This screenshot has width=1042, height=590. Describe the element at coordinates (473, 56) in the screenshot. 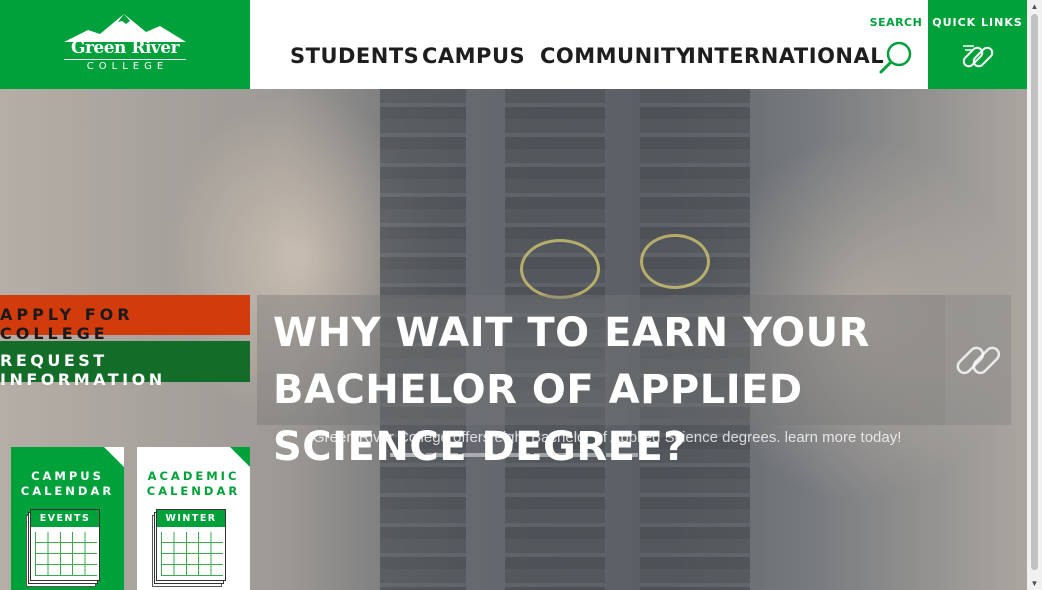

I see `nav-campus: Campus` at that location.